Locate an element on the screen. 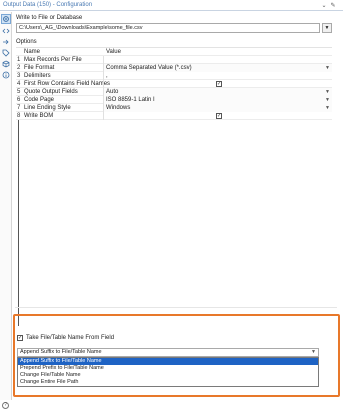  option-name: Delimiters is located at coordinates (37, 76).